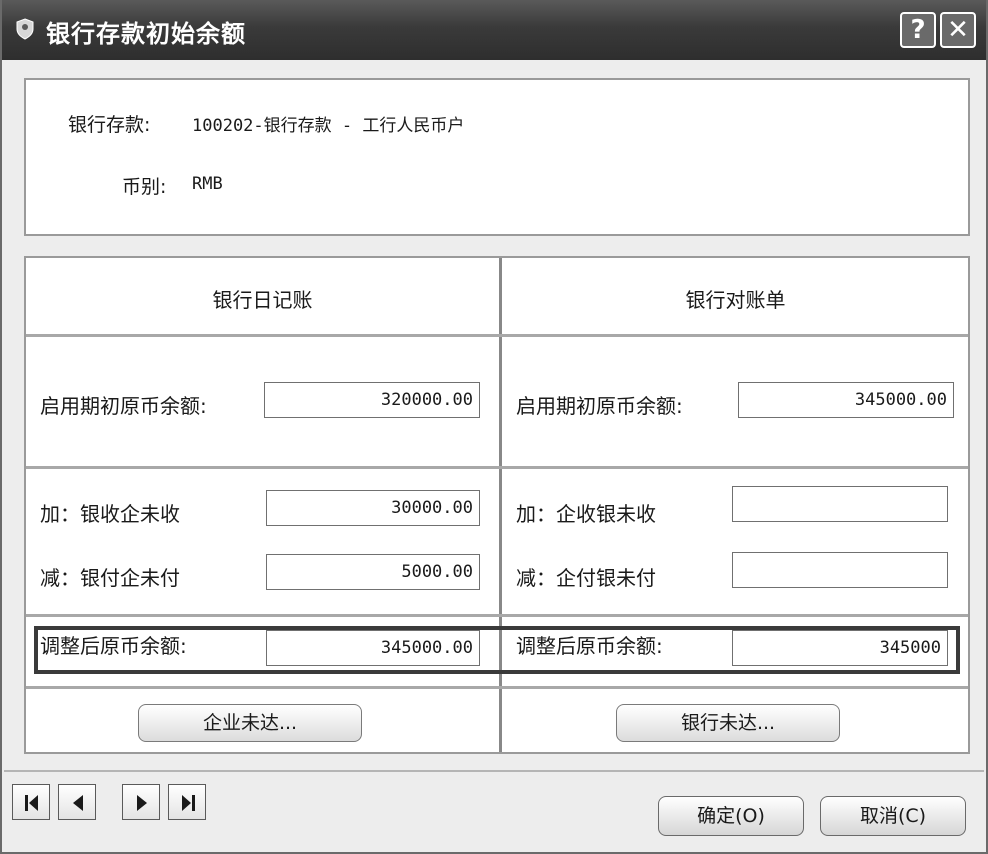 The image size is (988, 854). What do you see at coordinates (599, 406) in the screenshot?
I see `right-opening-label: 启用期初原币余额:` at bounding box center [599, 406].